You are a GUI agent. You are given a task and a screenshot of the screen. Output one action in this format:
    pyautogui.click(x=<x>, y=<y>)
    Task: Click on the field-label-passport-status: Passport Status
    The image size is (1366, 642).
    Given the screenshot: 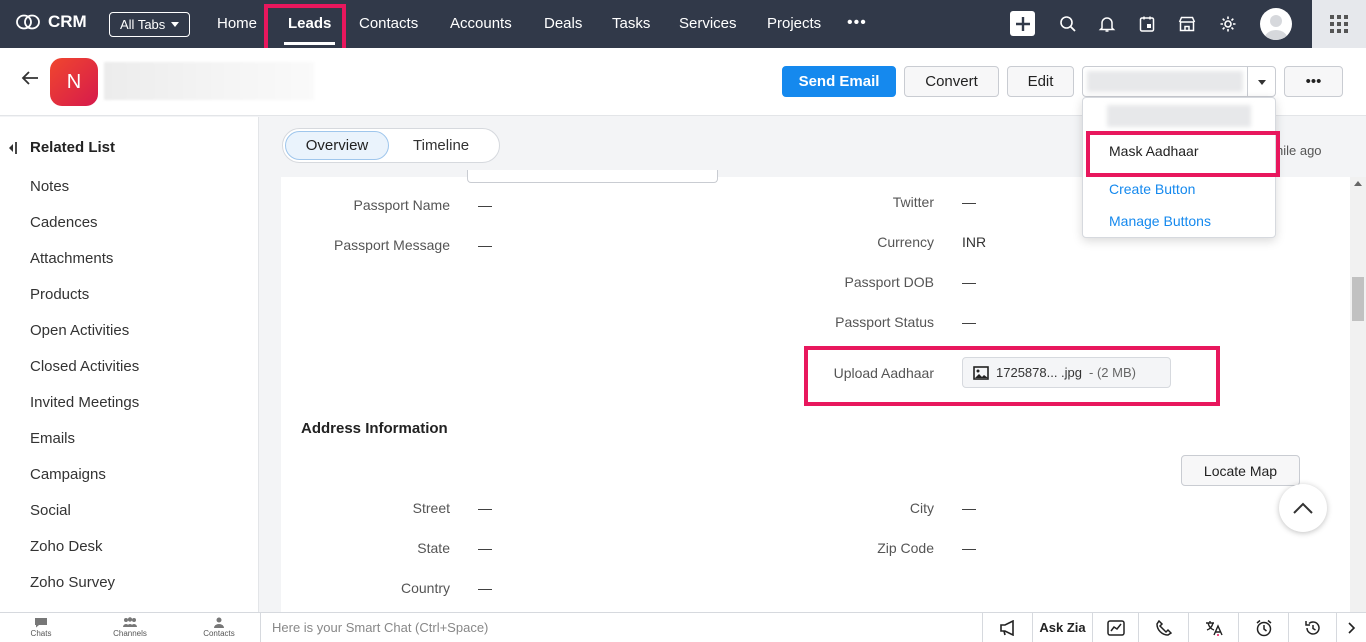 What is the action you would take?
    pyautogui.click(x=884, y=322)
    